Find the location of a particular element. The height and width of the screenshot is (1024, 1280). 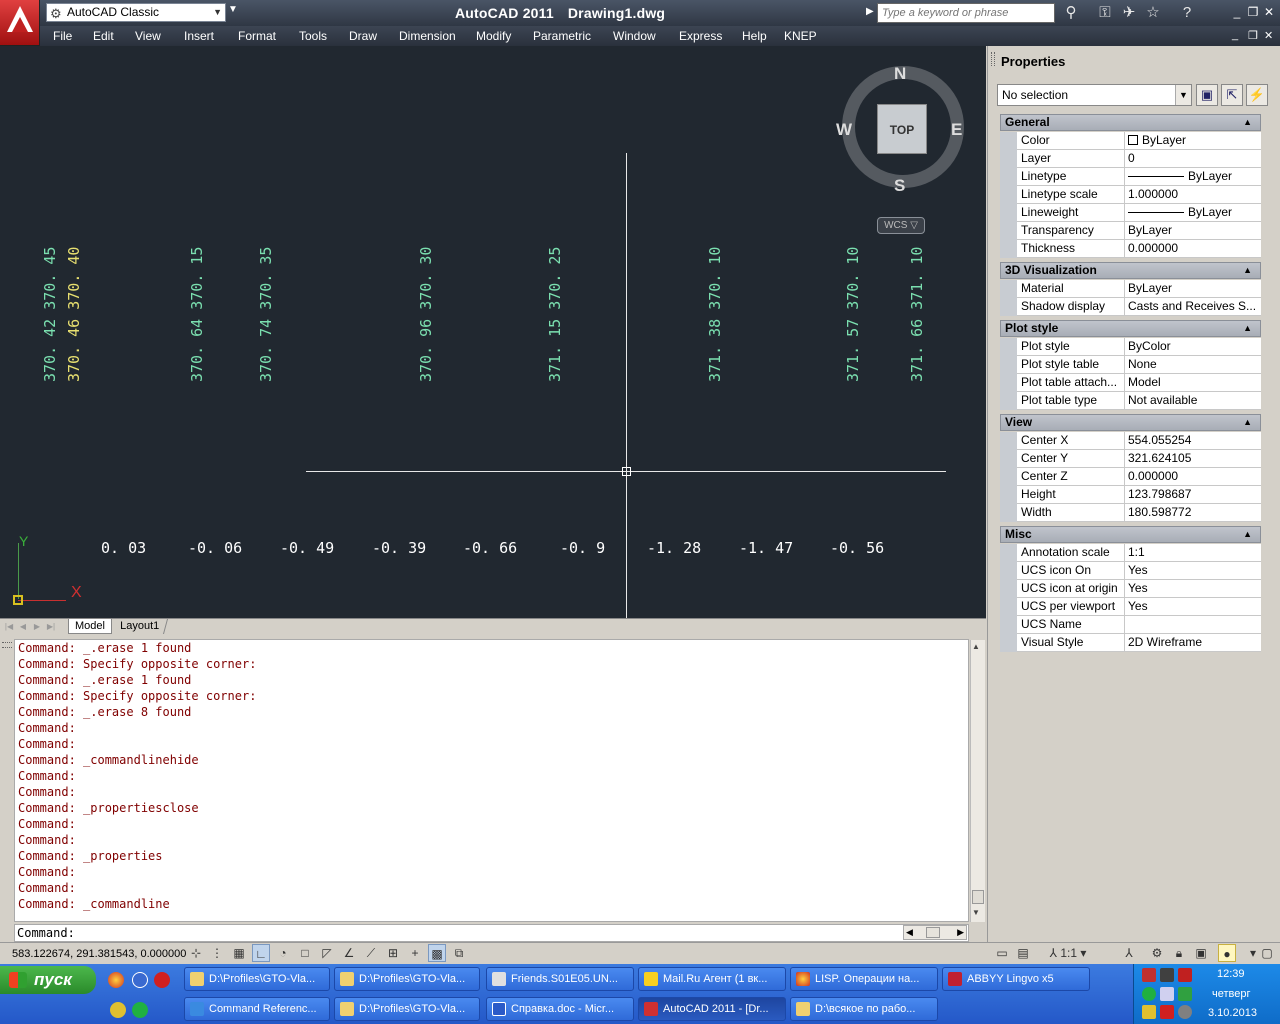

prev-tab-icon: ◀ is located at coordinates (23, 626).